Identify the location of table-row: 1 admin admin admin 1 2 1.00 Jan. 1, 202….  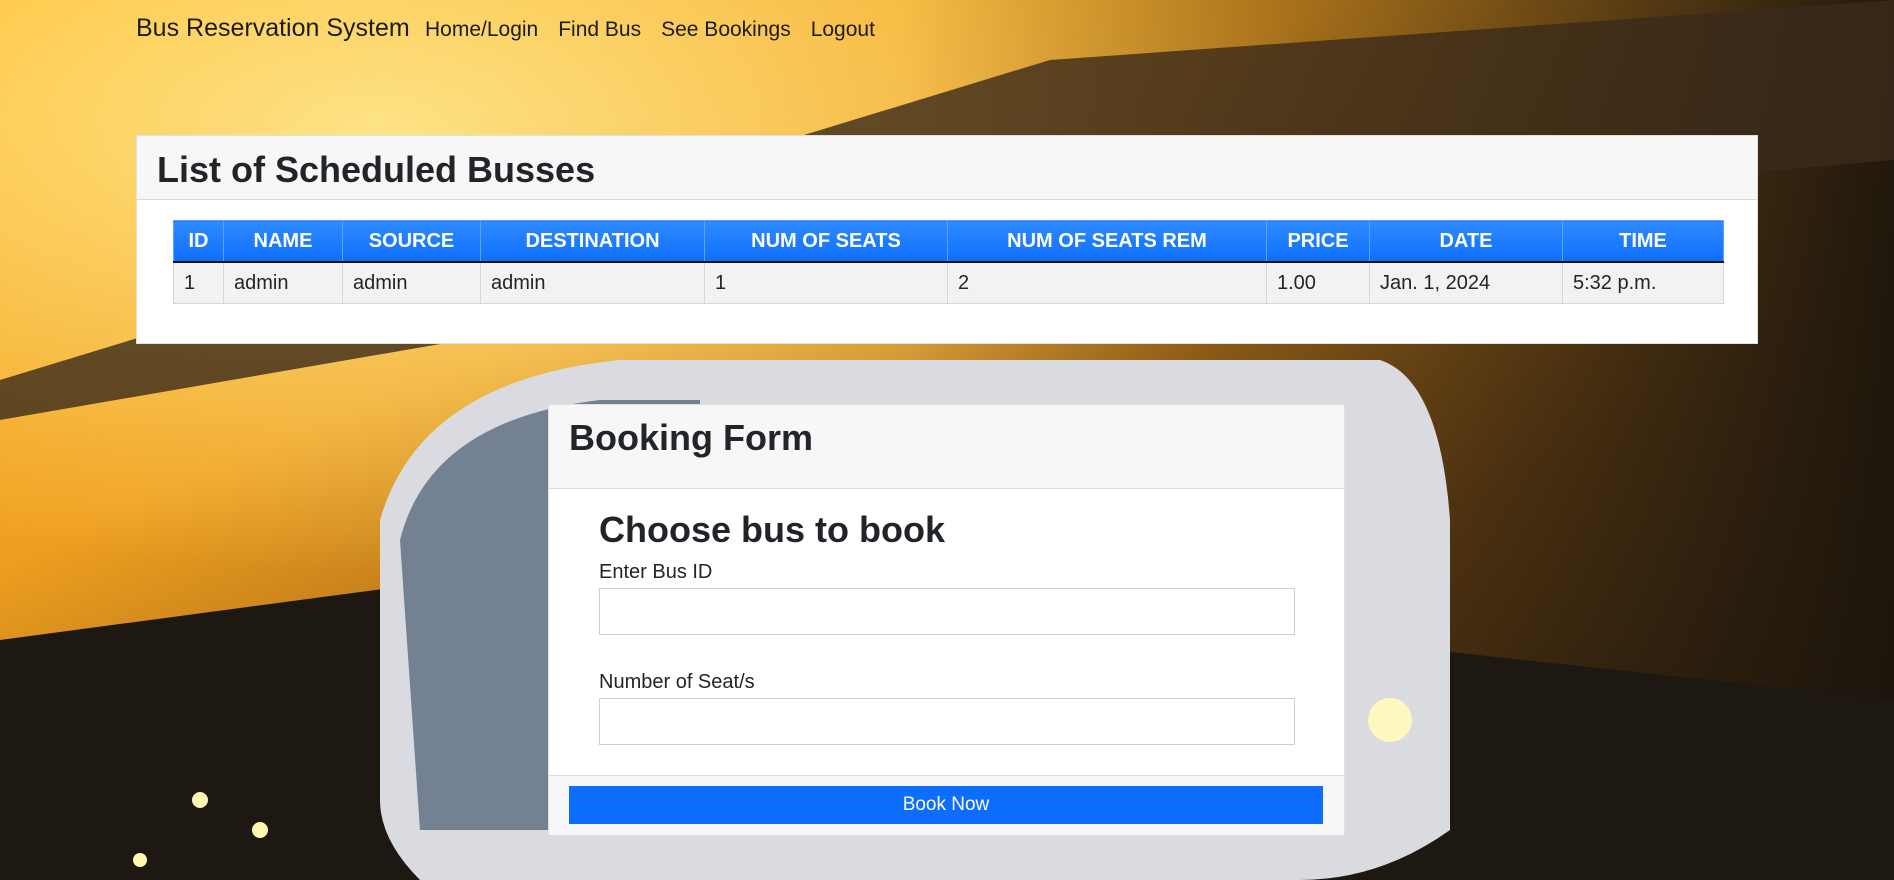
(948, 282).